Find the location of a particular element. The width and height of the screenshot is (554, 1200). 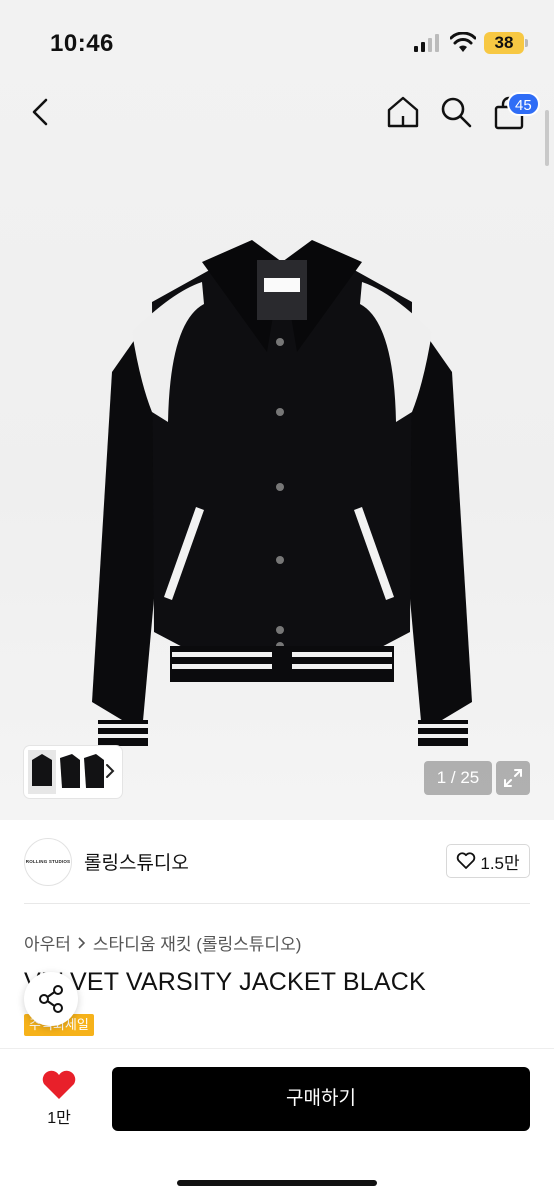

home-icon is located at coordinates (403, 112).